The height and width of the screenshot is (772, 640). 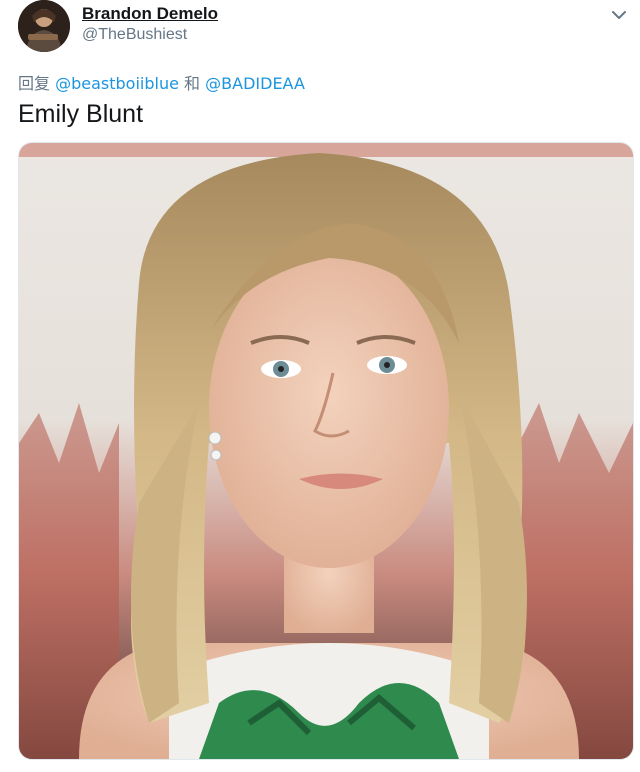 What do you see at coordinates (192, 83) in the screenshot?
I see `reply-conjunction: 和` at bounding box center [192, 83].